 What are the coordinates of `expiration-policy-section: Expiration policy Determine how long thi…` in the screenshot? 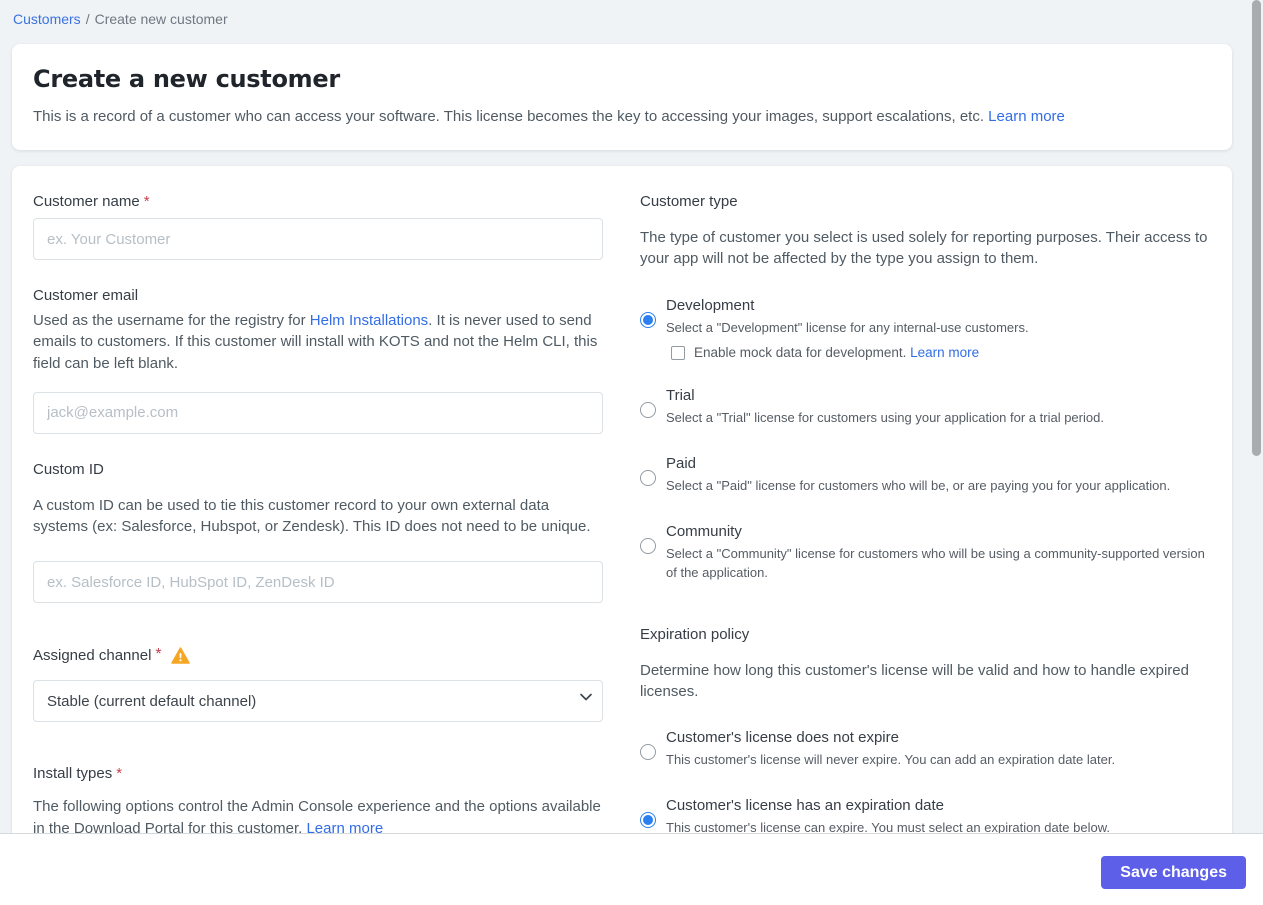 It's located at (925, 732).